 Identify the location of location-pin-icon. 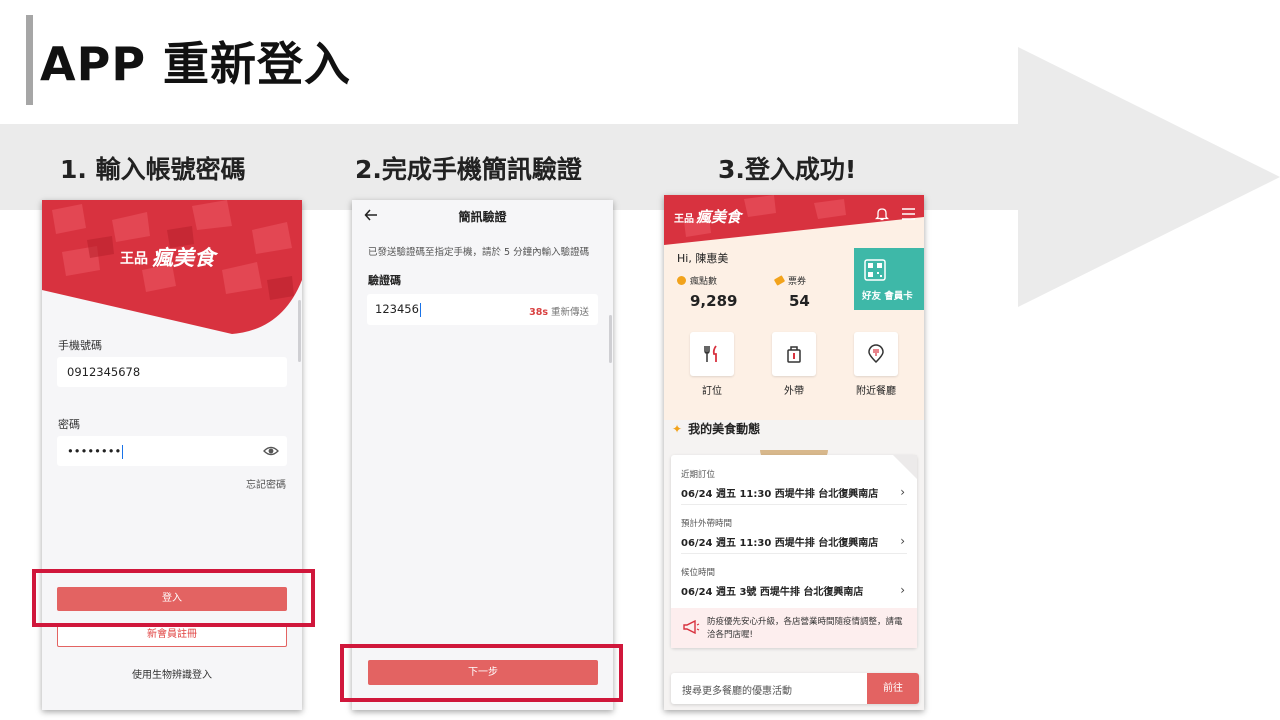
(876, 354).